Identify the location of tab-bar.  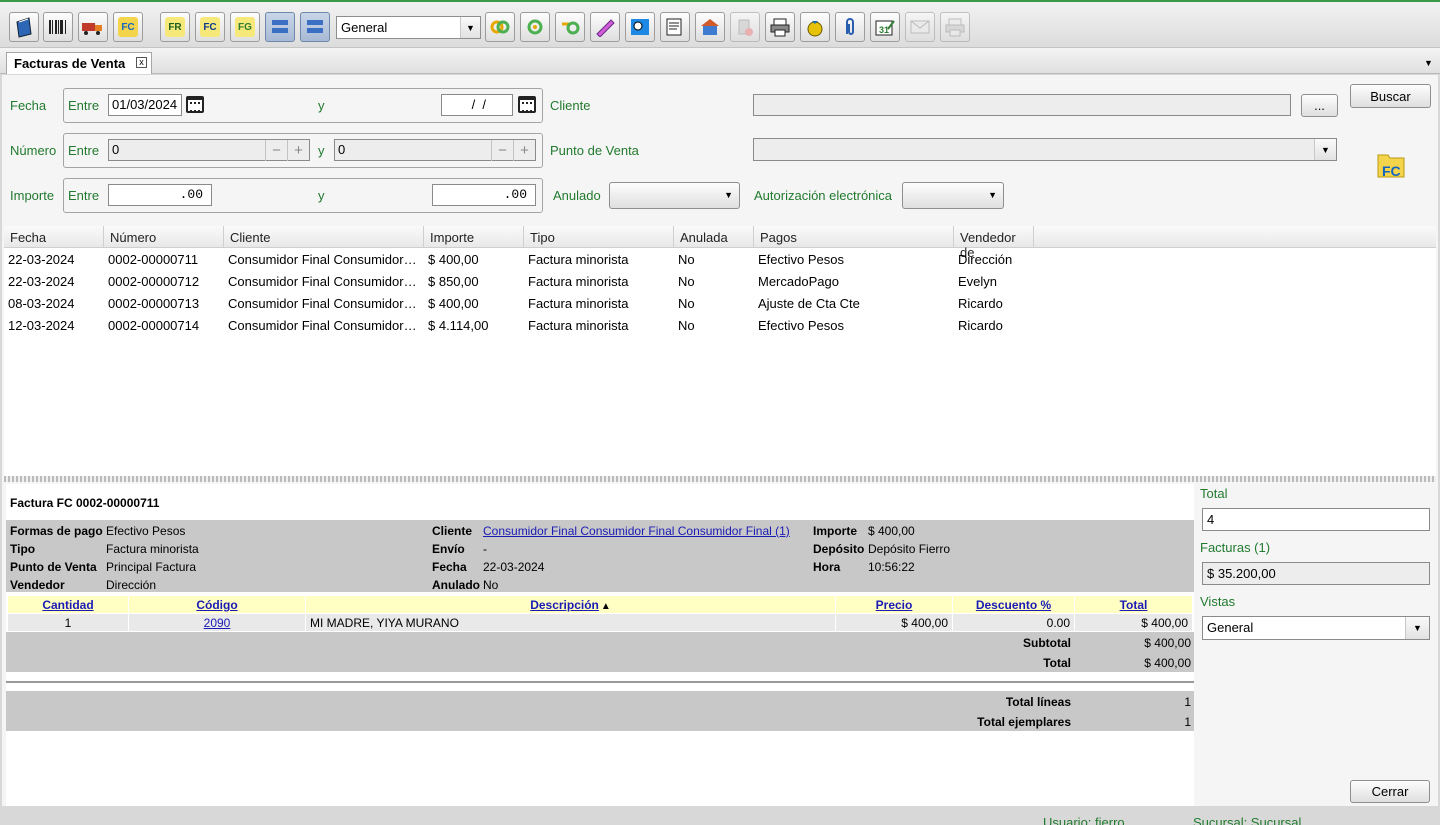
(720, 61).